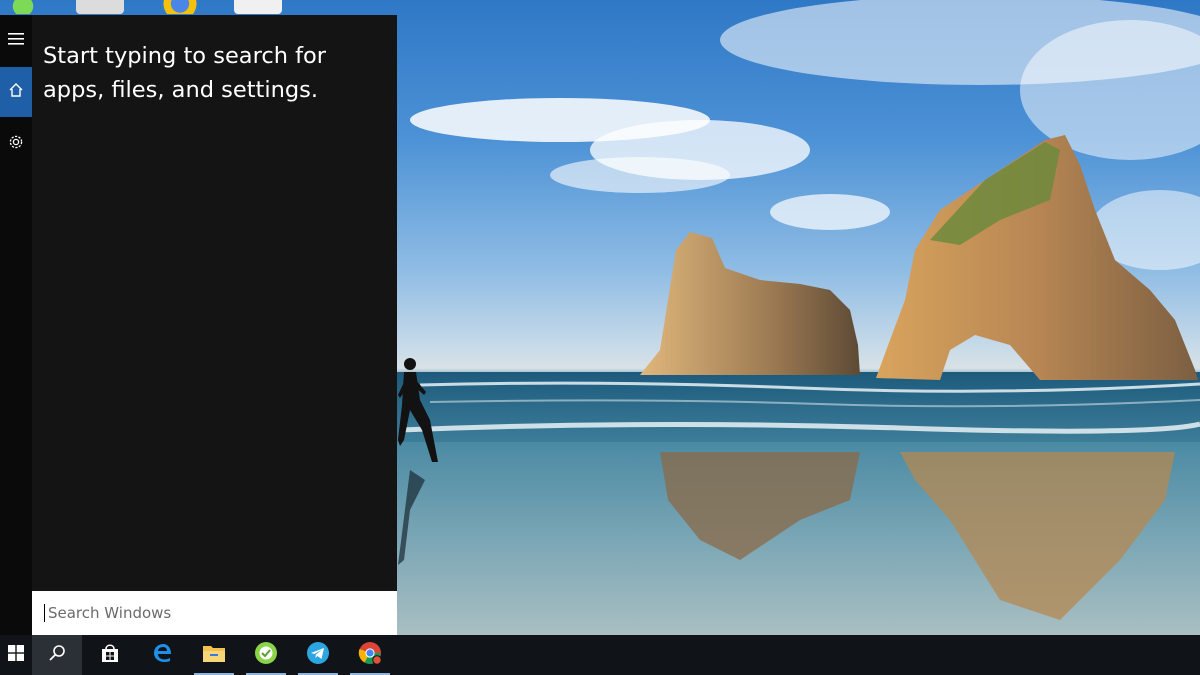 This screenshot has height=675, width=1200. Describe the element at coordinates (750, 303) in the screenshot. I see `left-rock` at that location.